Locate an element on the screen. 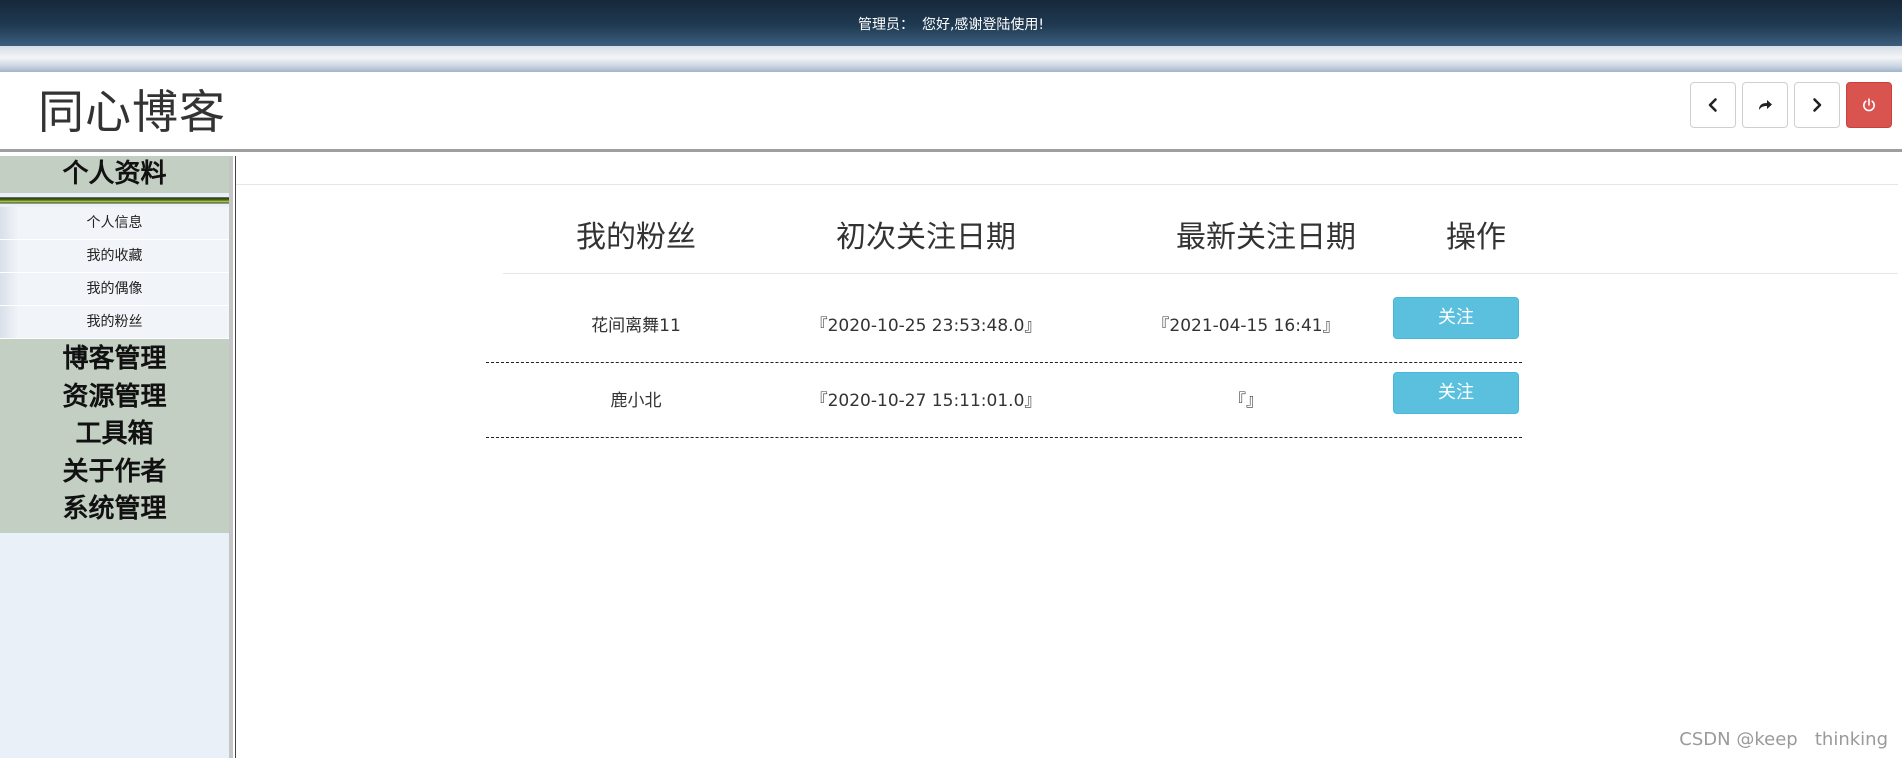 This screenshot has height=758, width=1902. share-arrow-icon is located at coordinates (1765, 105).